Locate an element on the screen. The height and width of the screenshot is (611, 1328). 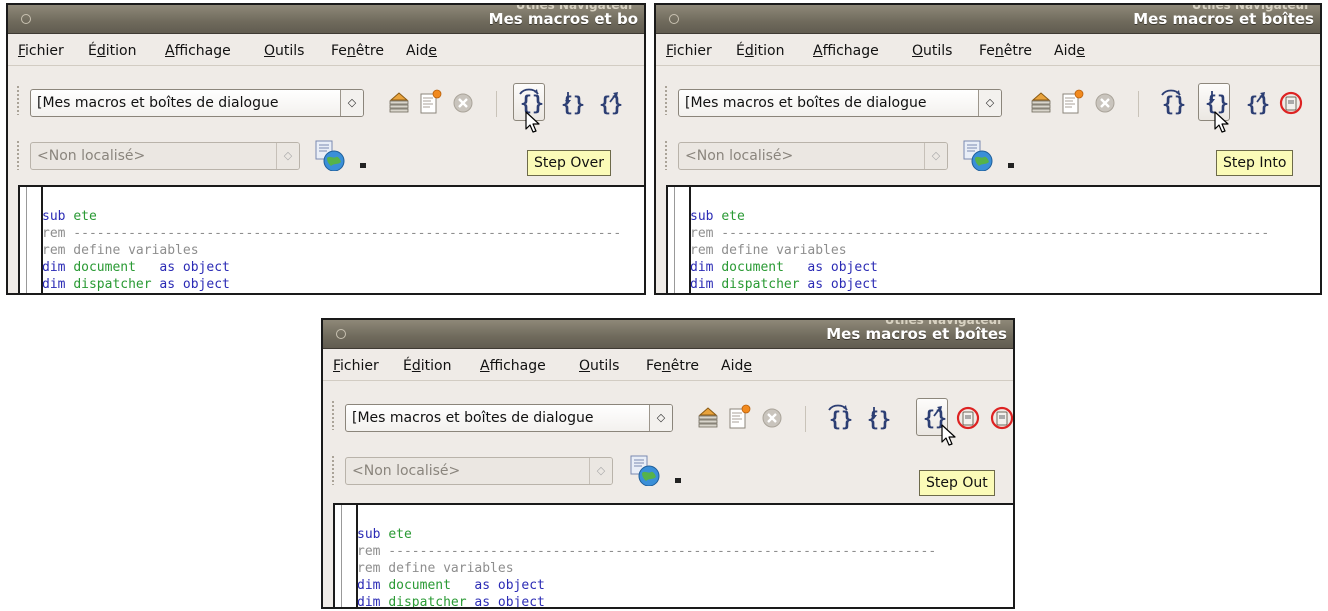
breakpoint-partial-icon is located at coordinates (1001, 418).